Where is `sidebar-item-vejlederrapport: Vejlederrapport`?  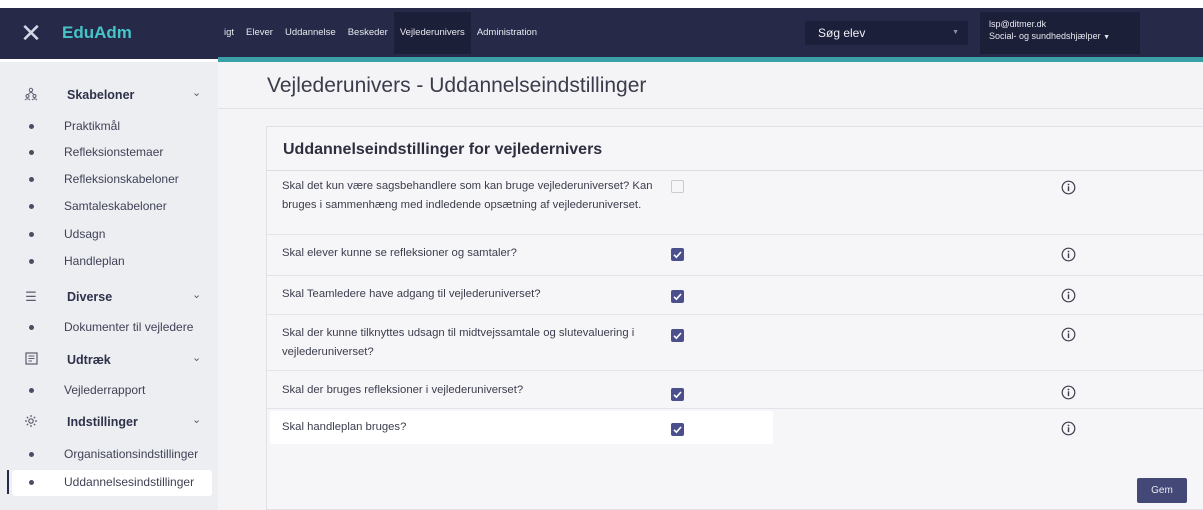 sidebar-item-vejlederrapport: Vejlederrapport is located at coordinates (109, 391).